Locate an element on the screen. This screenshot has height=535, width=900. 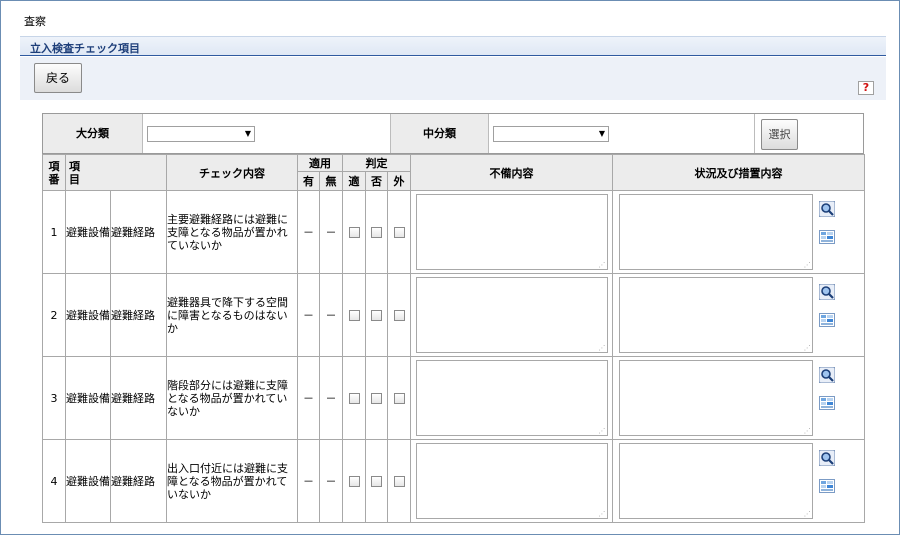
toolbar: 戻る ? is located at coordinates (453, 78).